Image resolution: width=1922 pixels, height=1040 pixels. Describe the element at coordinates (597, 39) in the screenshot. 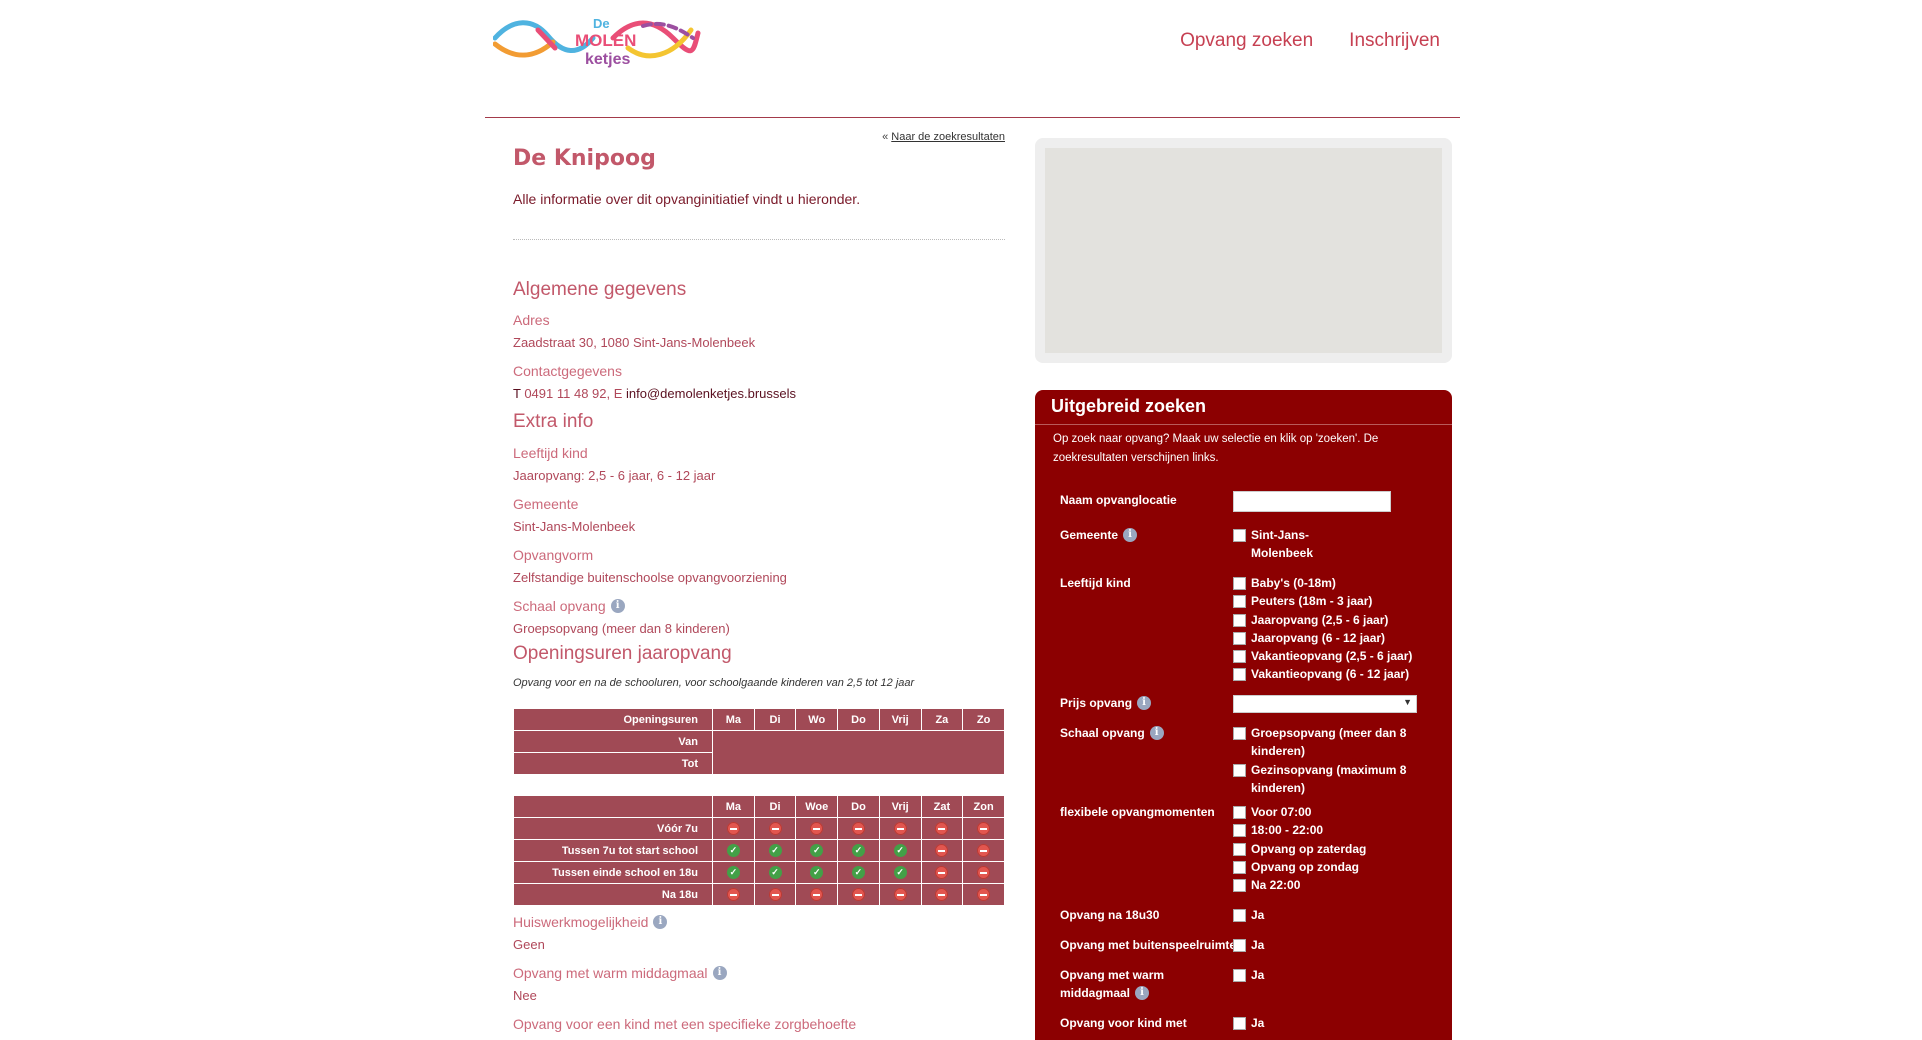

I see `molenketjes-logo: De MOLEN ketjes` at that location.